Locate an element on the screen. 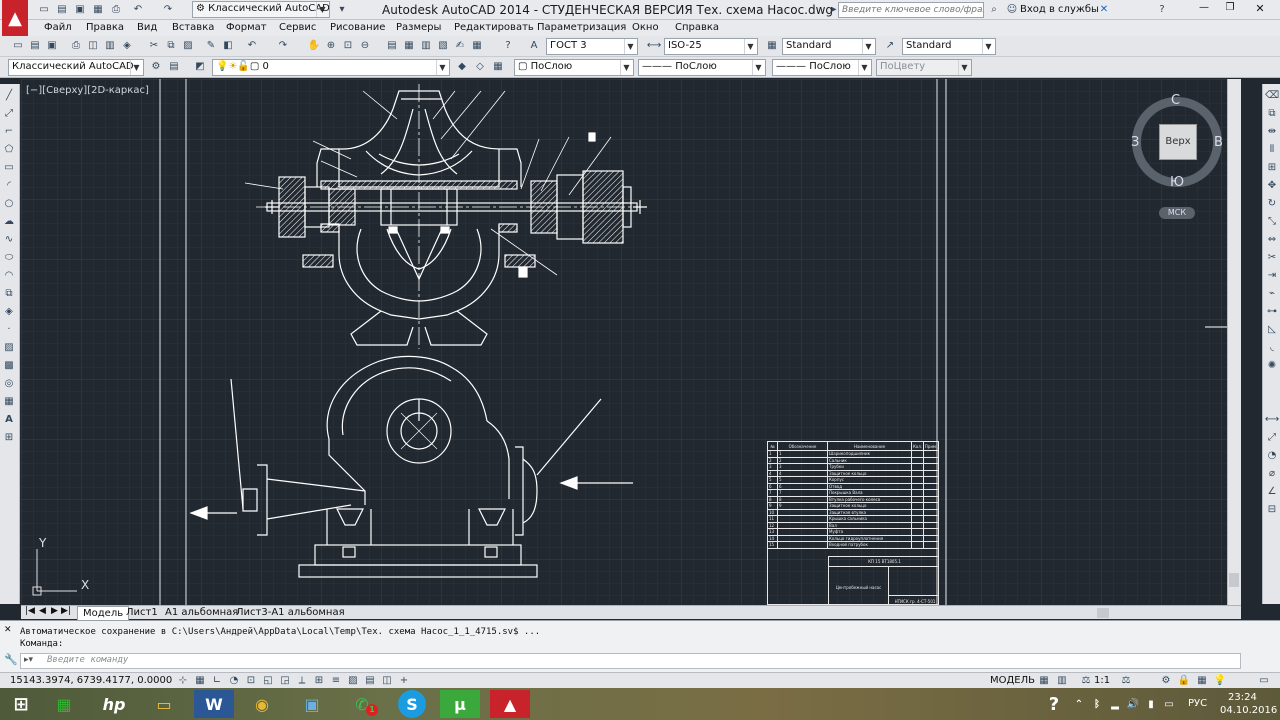  search-icon: ⌕ is located at coordinates (994, 10).